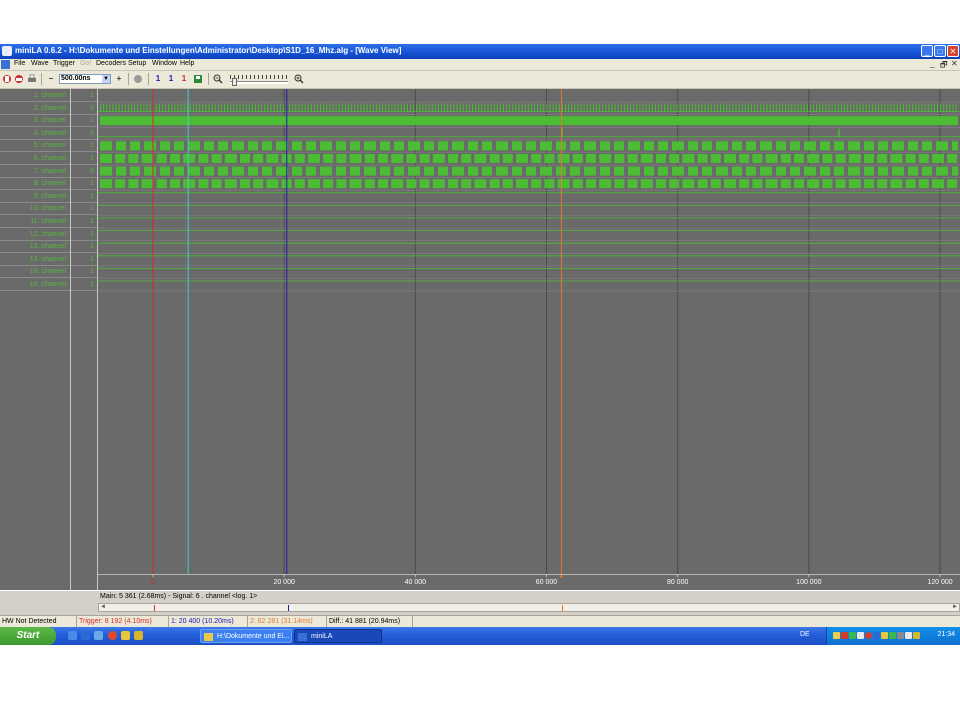  I want to click on zoom-plus-button: +, so click(119, 79).